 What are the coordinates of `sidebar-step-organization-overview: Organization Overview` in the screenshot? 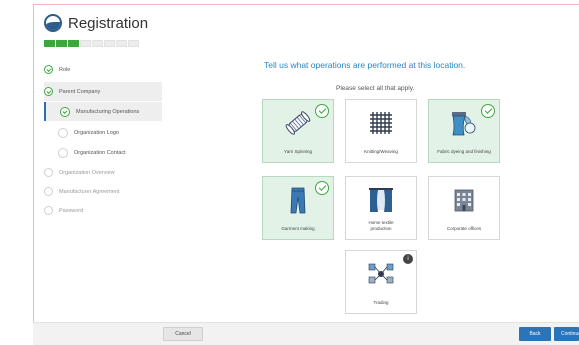 It's located at (103, 172).